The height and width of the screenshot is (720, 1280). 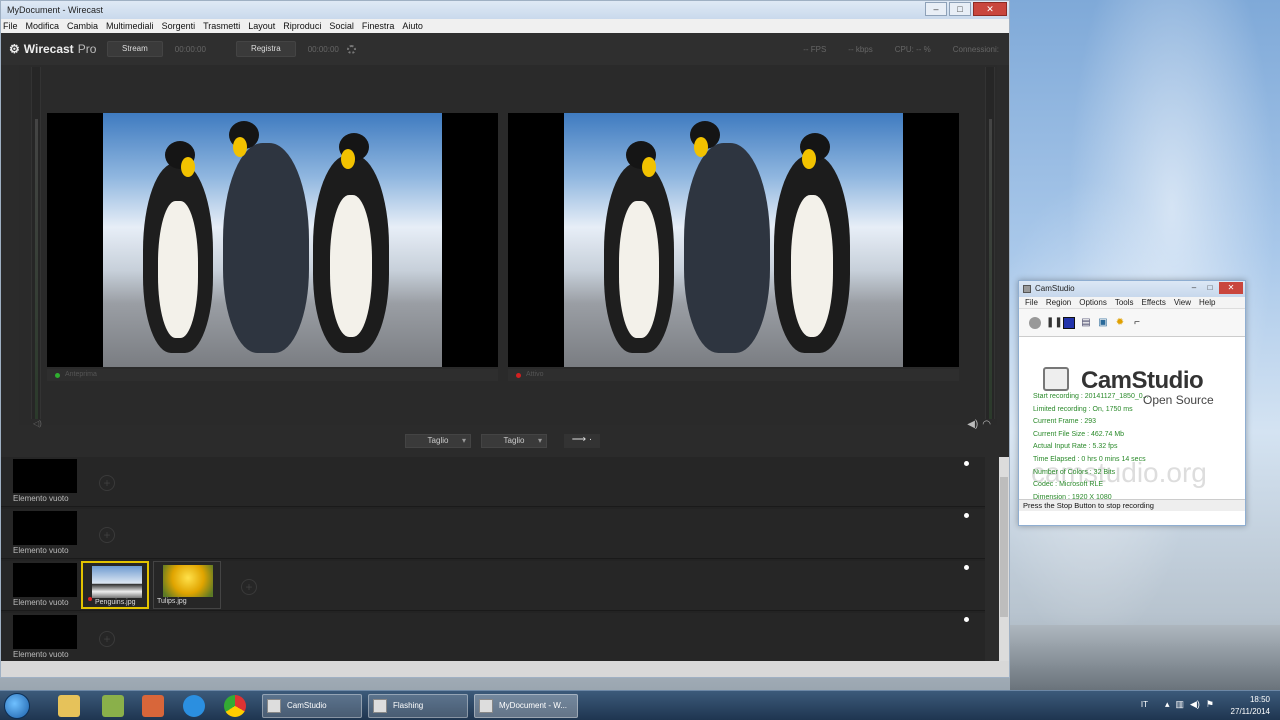 What do you see at coordinates (351, 49) in the screenshot?
I see `settings-gear-icon` at bounding box center [351, 49].